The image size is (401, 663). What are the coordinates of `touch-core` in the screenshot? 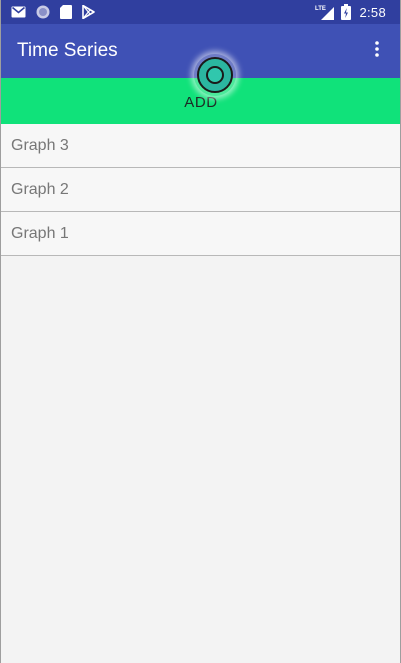 It's located at (215, 75).